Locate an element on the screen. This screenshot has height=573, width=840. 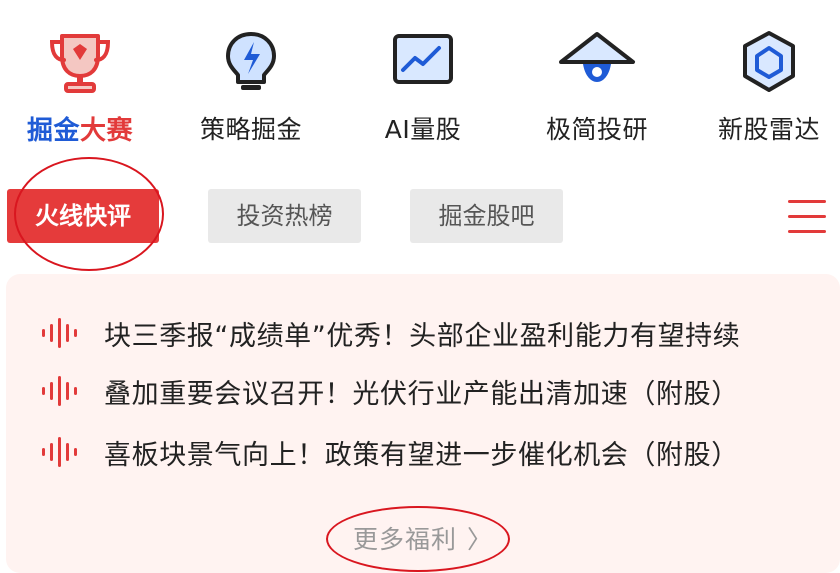
nav-item-strategy: 策略掘金 is located at coordinates (251, 88).